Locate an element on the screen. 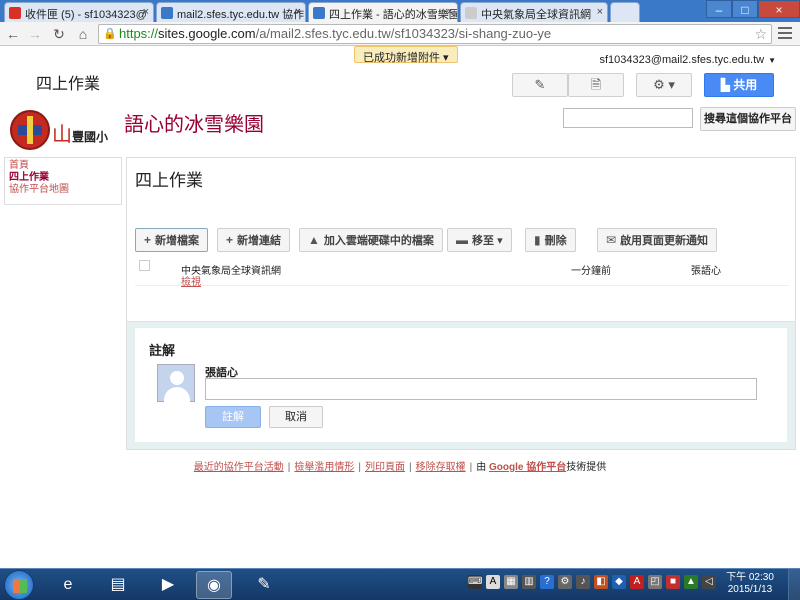  caret-down-icon: ▼ is located at coordinates (772, 60).